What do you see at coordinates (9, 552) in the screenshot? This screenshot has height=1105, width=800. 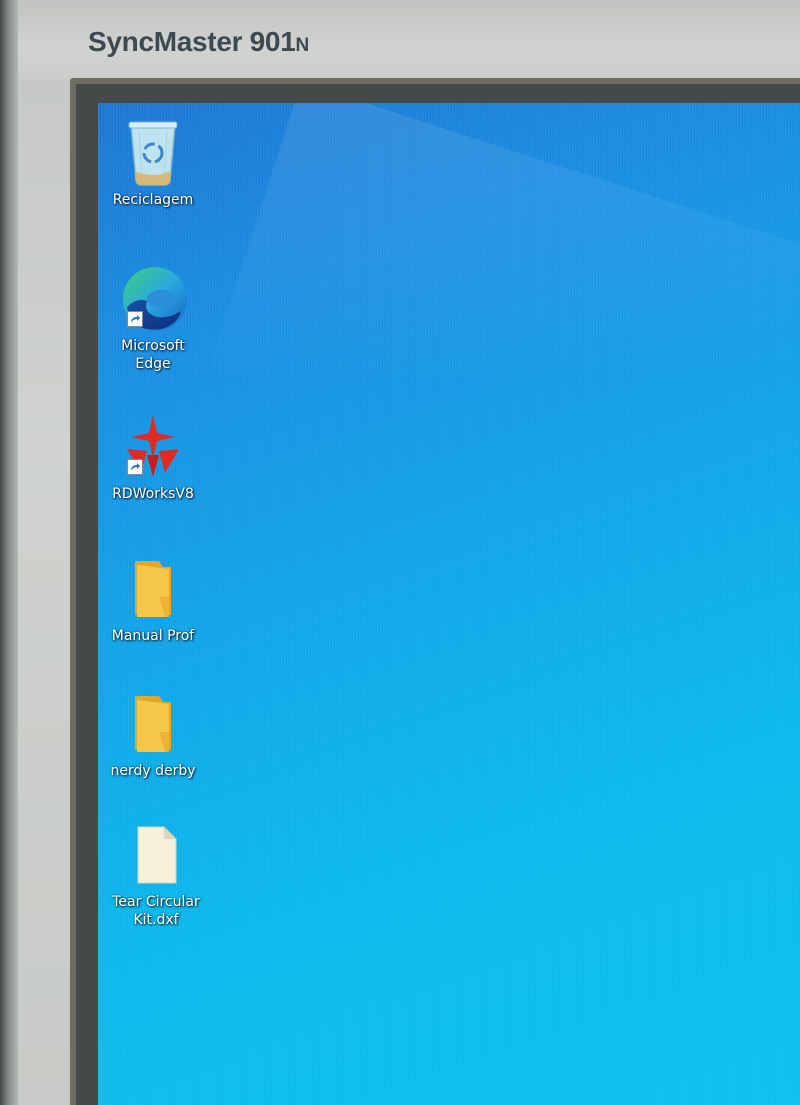 I see `monitor-bezel-edge` at bounding box center [9, 552].